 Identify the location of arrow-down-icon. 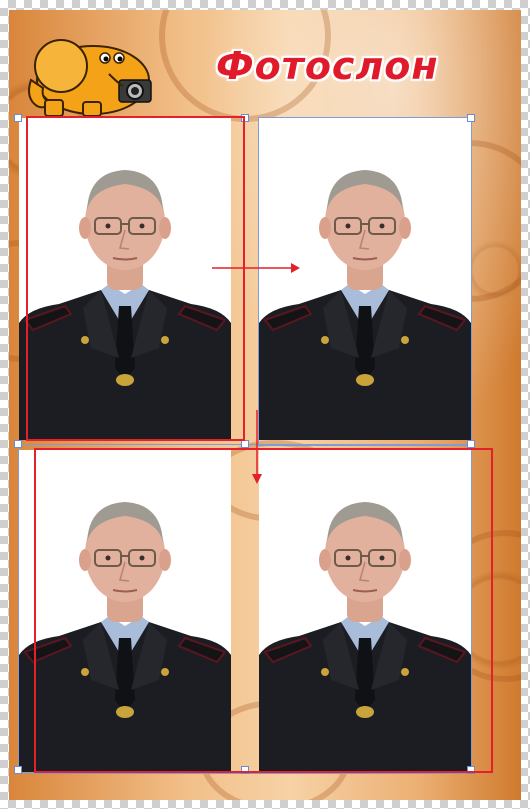
(257, 447).